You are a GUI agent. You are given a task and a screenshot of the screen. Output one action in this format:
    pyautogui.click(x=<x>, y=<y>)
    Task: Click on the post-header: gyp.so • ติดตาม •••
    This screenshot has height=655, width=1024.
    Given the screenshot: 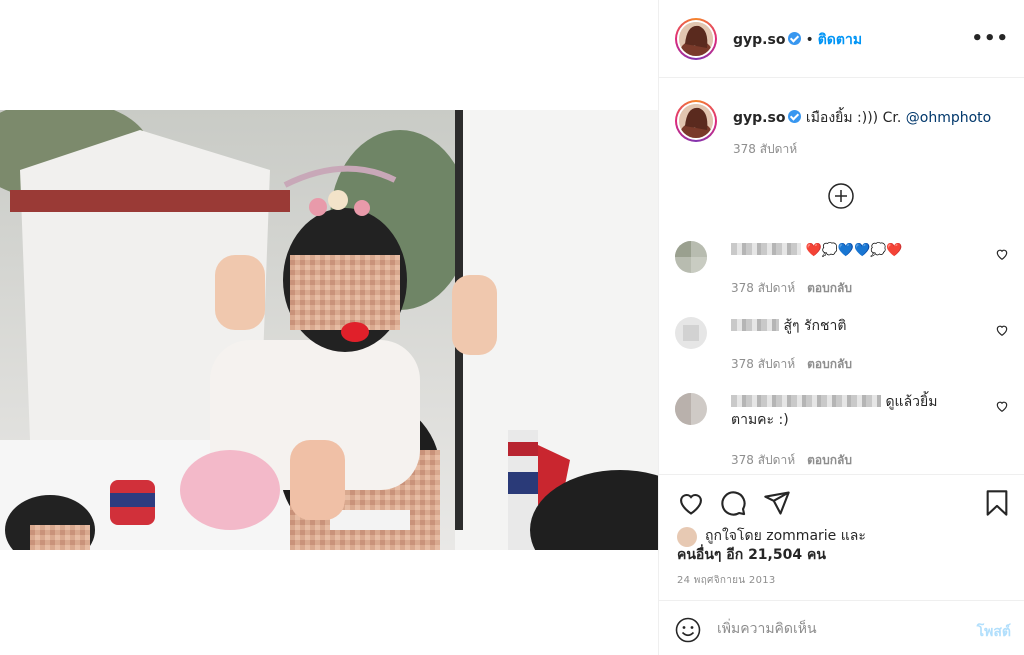 What is the action you would take?
    pyautogui.click(x=841, y=39)
    